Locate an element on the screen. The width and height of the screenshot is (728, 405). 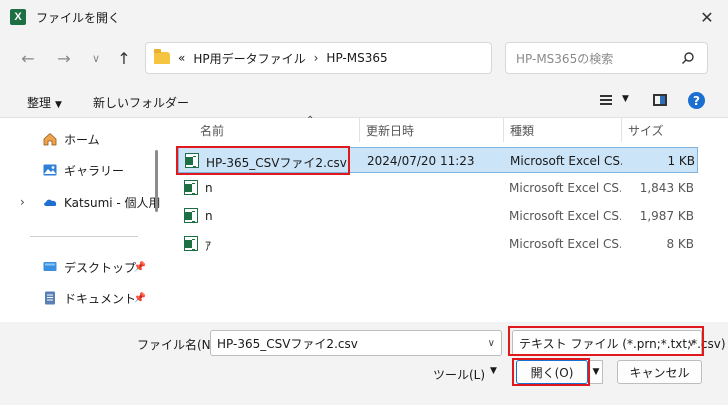
file-row: n Microsoft Excel CS... 1,843 KB is located at coordinates (438, 188).